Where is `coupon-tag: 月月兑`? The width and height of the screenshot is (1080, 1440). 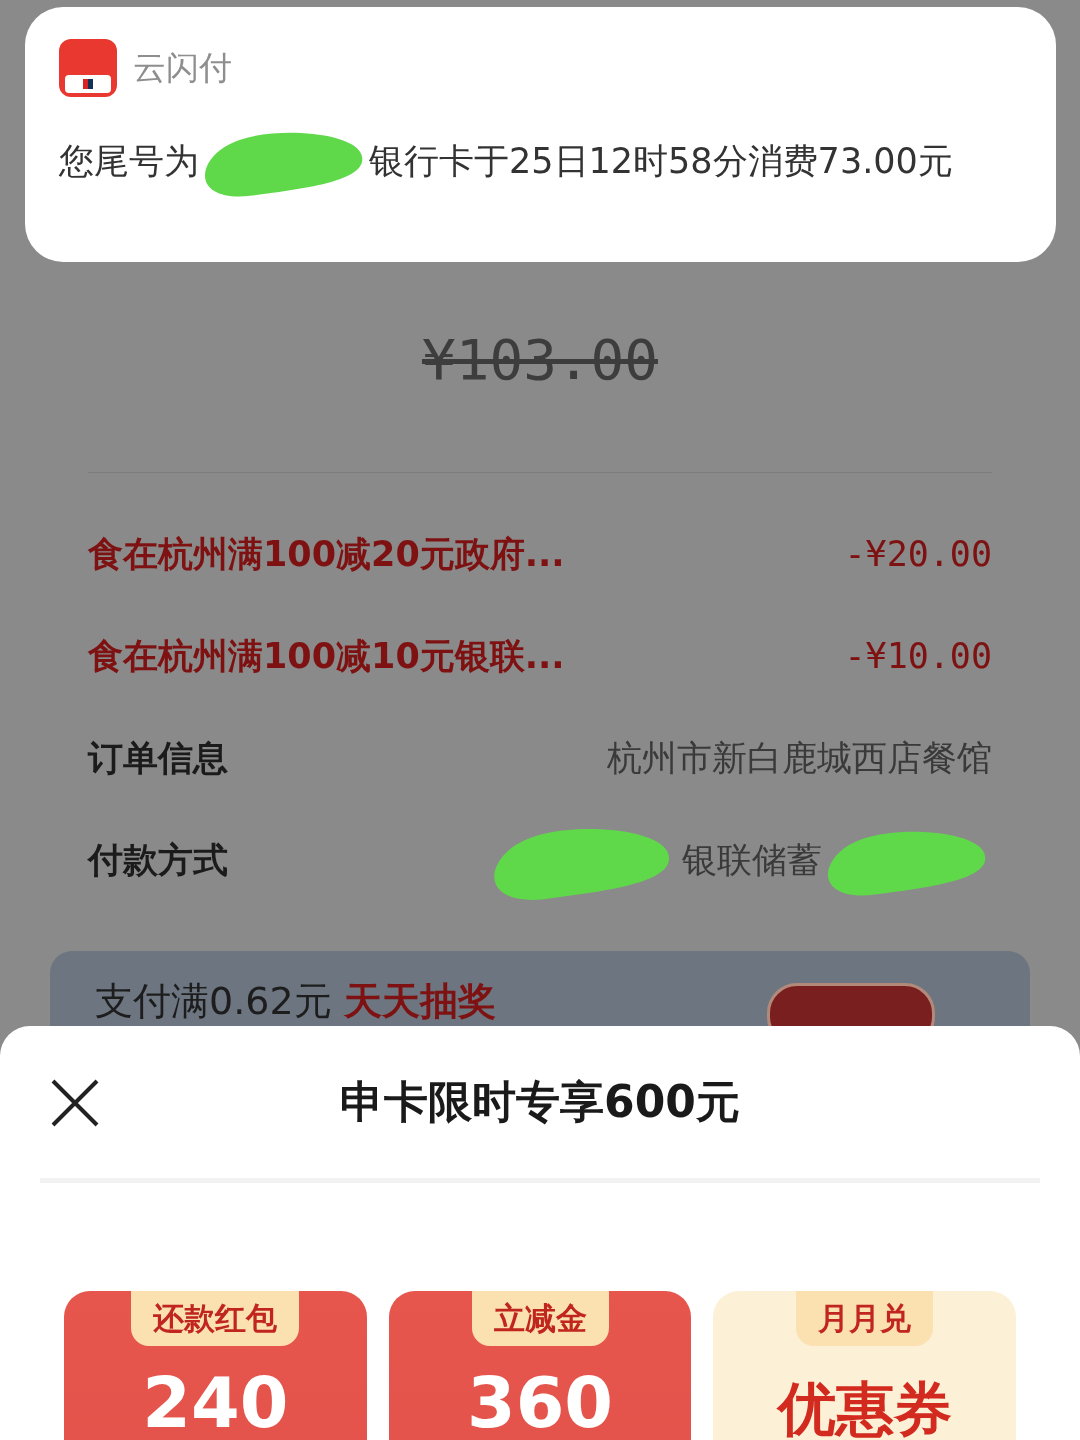 coupon-tag: 月月兑 is located at coordinates (865, 1318).